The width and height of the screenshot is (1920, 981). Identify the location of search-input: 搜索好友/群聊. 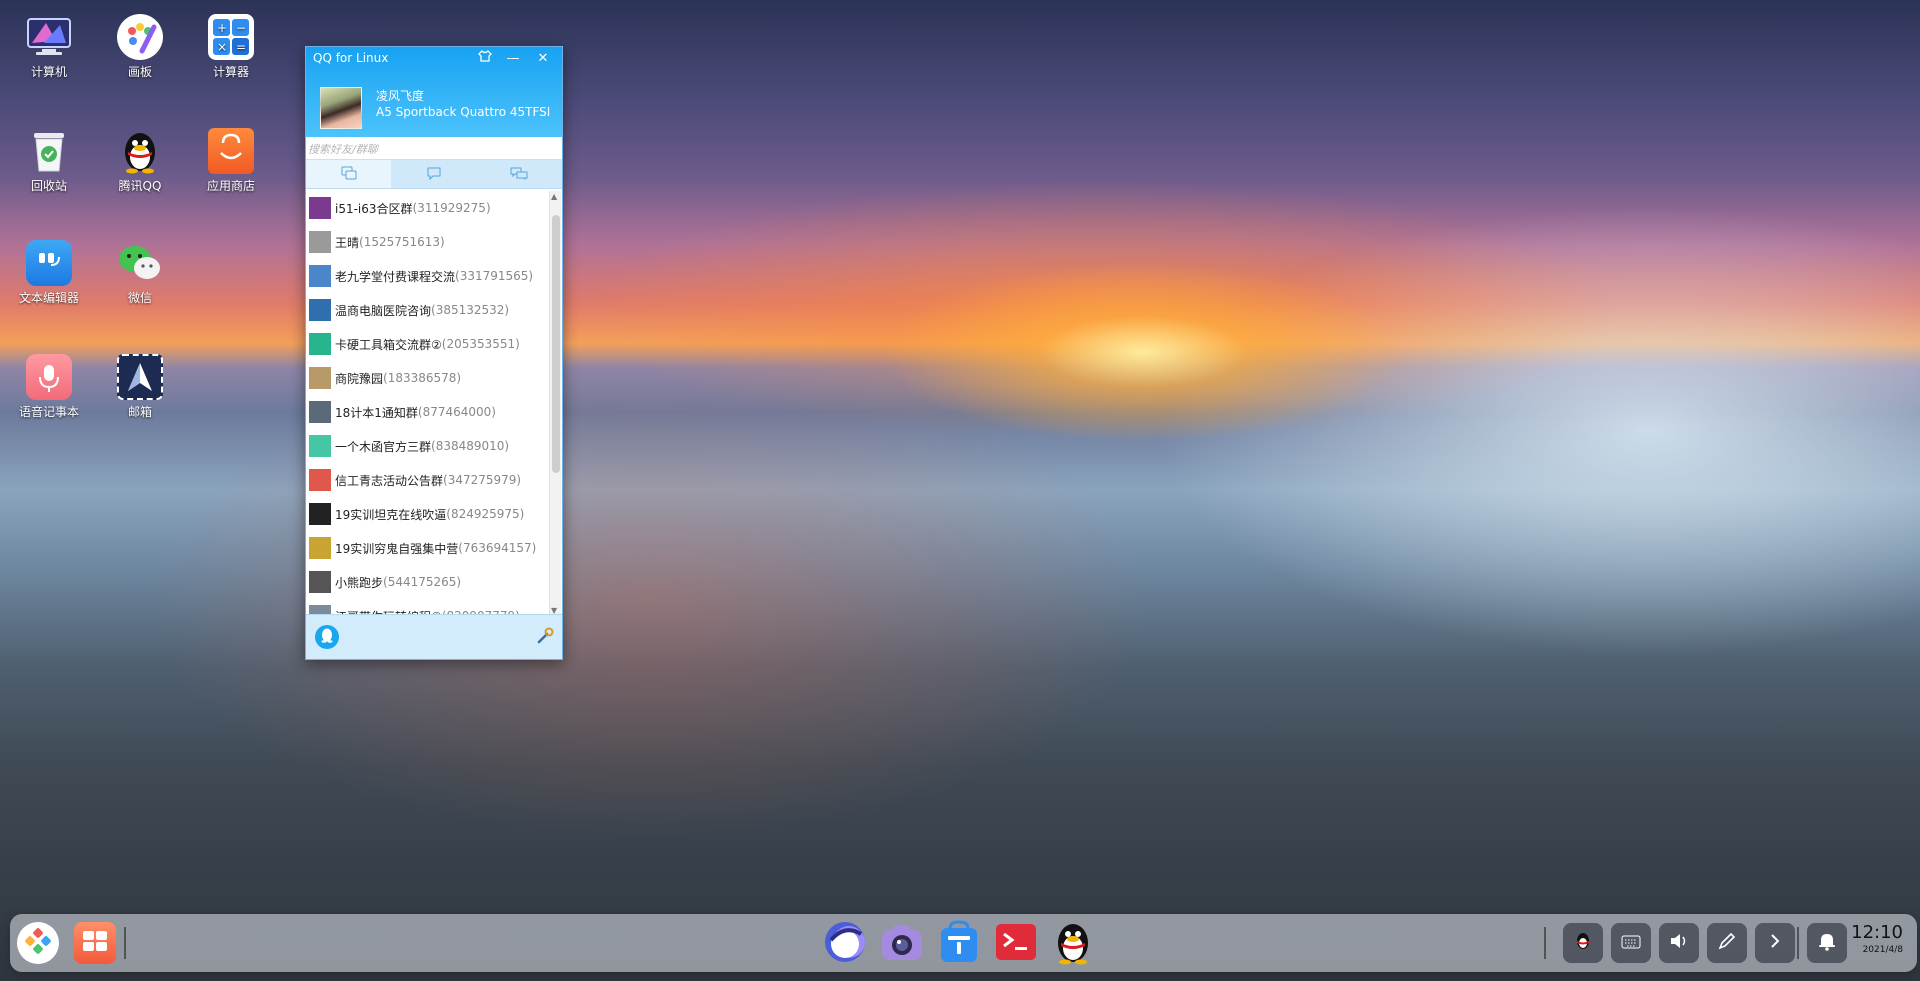
(434, 148).